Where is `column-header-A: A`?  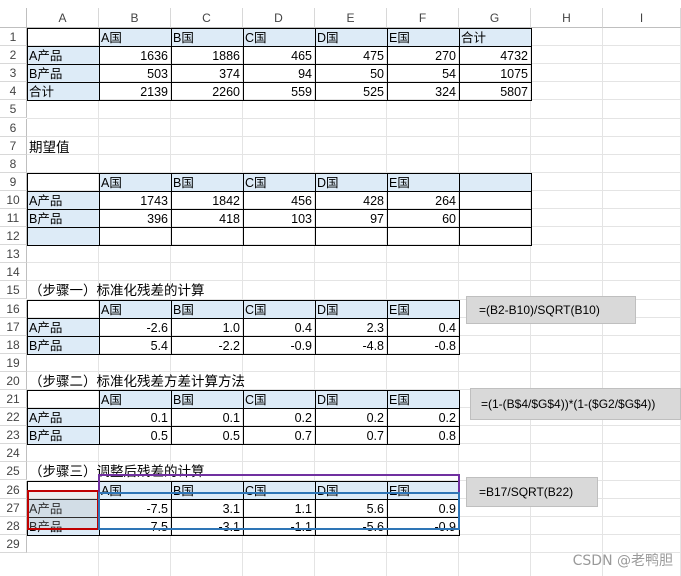
column-header-A: A is located at coordinates (63, 18).